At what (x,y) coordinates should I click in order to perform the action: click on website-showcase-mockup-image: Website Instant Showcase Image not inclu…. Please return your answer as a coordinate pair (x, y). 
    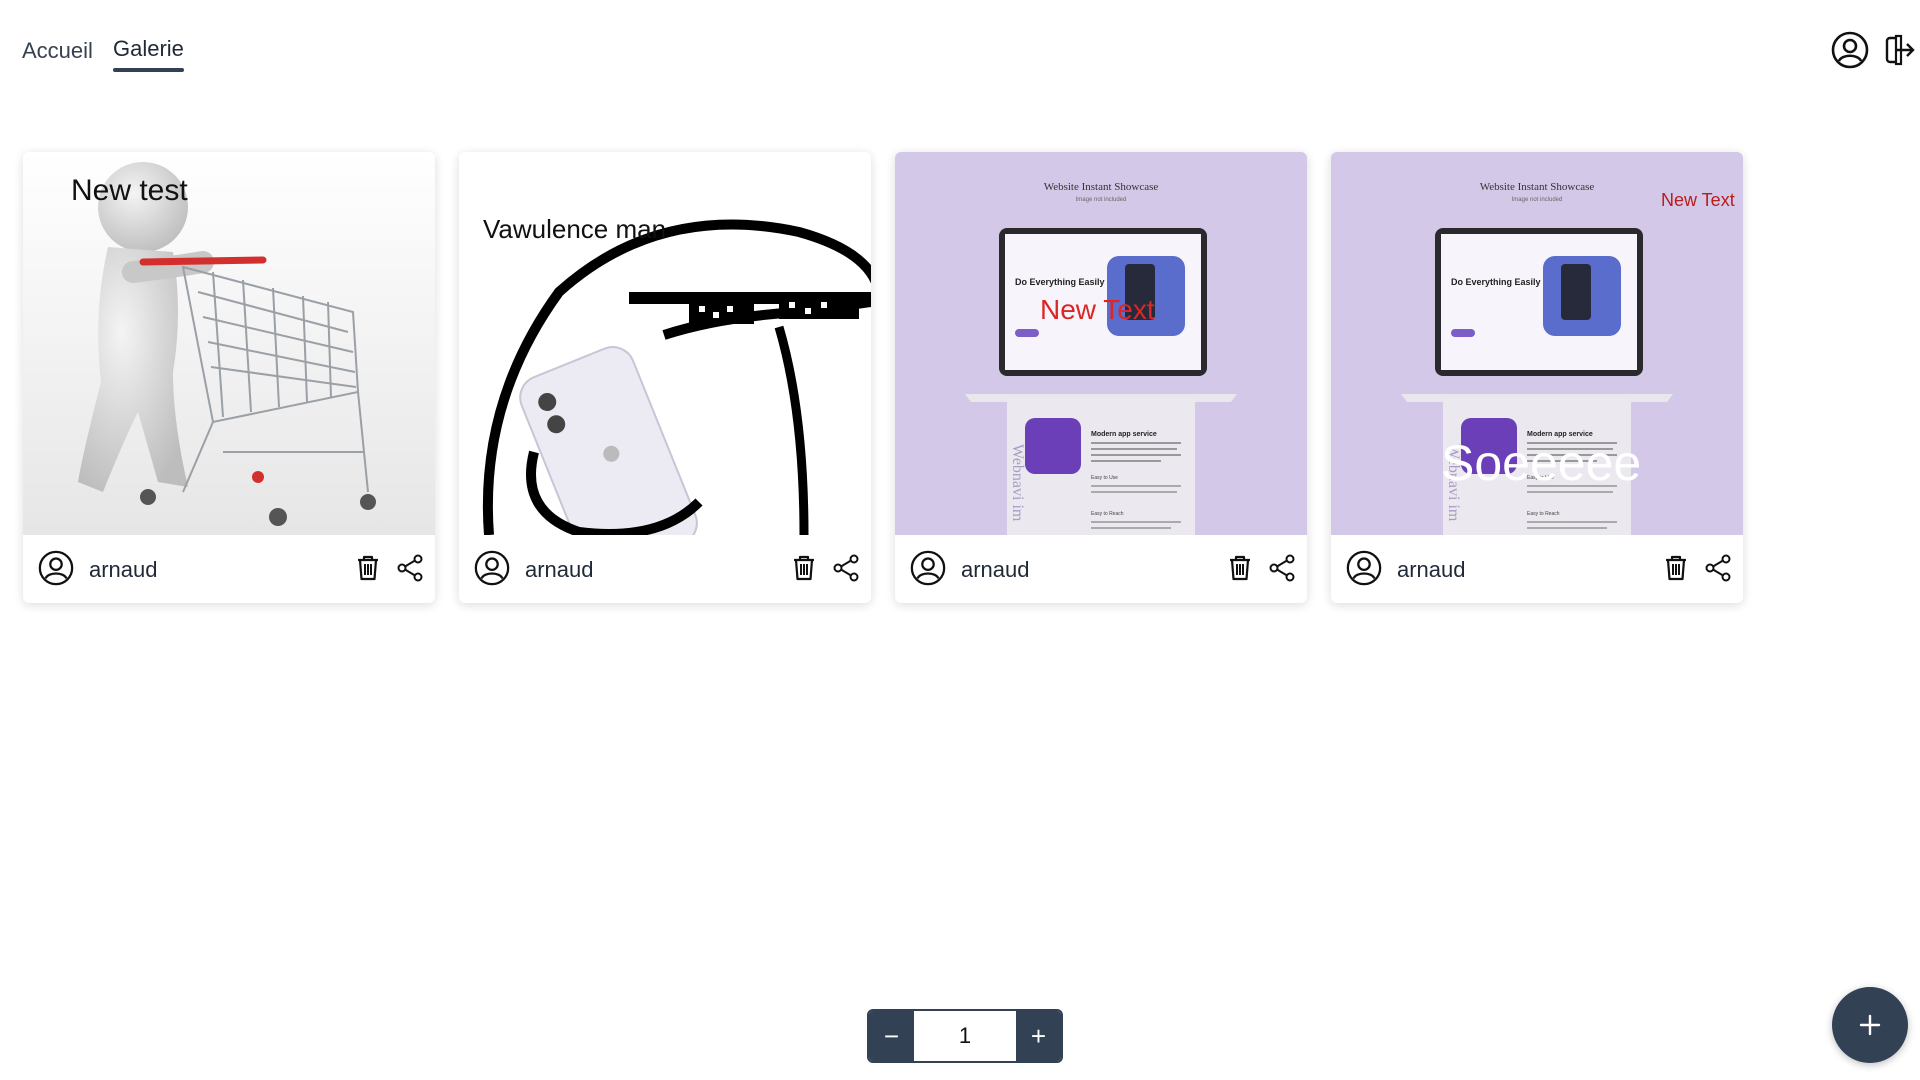
    Looking at the image, I should click on (1101, 343).